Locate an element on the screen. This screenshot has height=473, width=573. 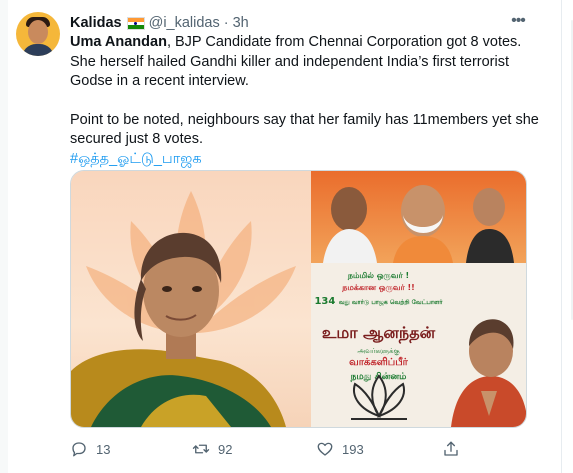
reply-icon is located at coordinates (79, 449).